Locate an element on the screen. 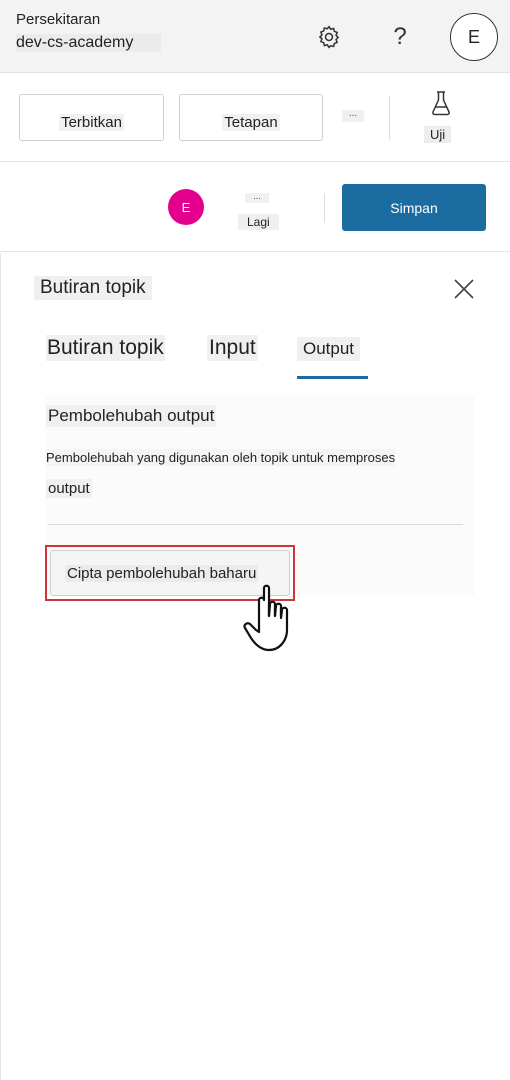  command-toolbar: Terbitkan Tetapan ... Uji is located at coordinates (255, 118).